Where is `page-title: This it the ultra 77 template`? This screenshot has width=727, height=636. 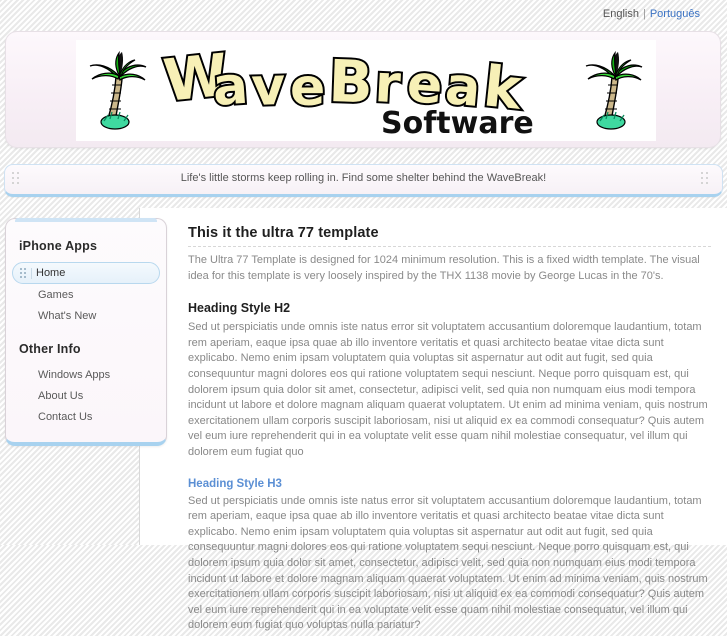 page-title: This it the ultra 77 template is located at coordinates (449, 236).